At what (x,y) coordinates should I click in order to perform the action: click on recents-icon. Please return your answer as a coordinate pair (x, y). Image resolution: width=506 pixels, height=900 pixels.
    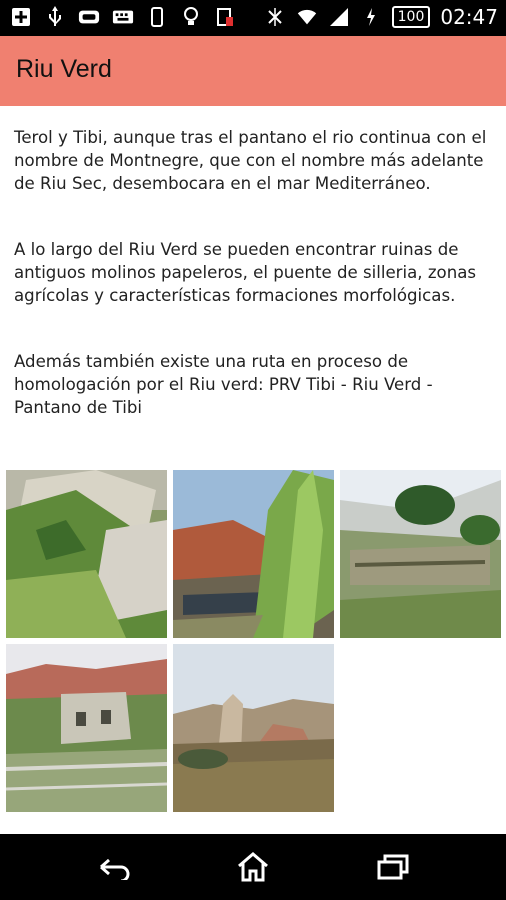
    Looking at the image, I should click on (393, 867).